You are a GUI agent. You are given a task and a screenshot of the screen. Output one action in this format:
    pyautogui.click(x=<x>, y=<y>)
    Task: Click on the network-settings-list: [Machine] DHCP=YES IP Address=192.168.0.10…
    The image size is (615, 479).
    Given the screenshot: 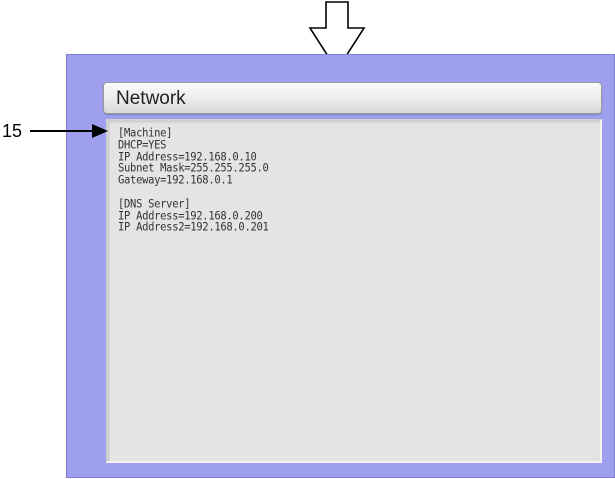 What is the action you would take?
    pyautogui.click(x=193, y=181)
    